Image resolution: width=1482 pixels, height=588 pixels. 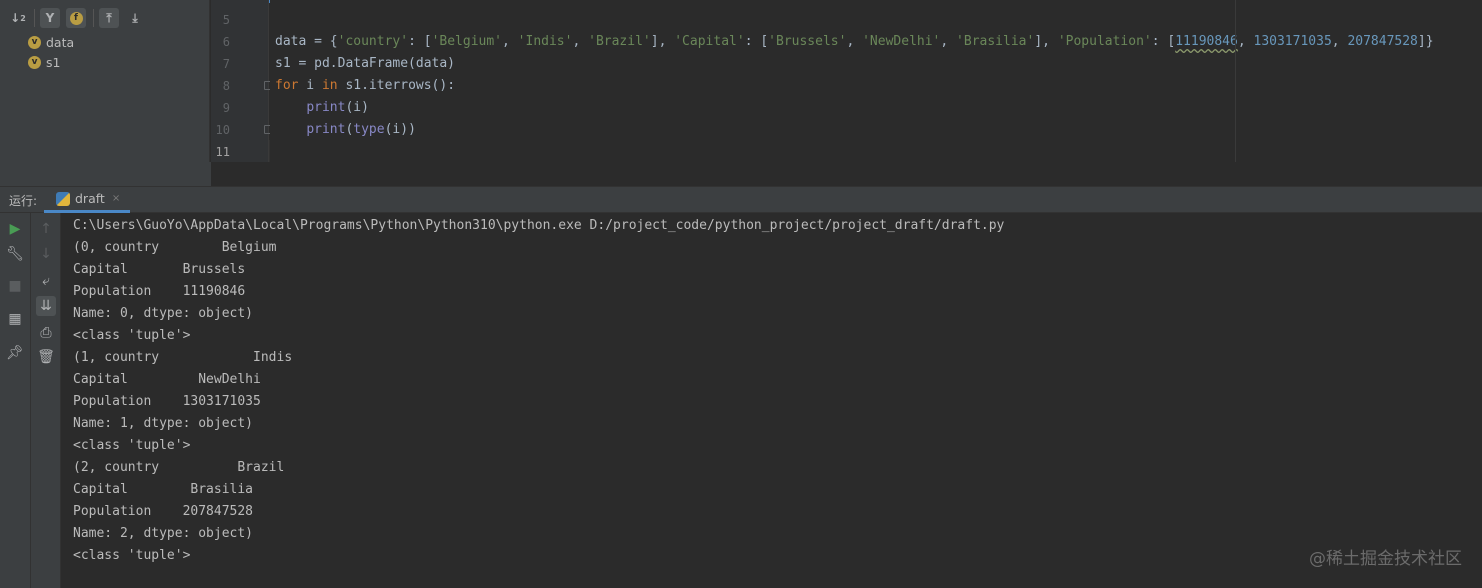 What do you see at coordinates (15, 286) in the screenshot?
I see `stop-icon: ■` at bounding box center [15, 286].